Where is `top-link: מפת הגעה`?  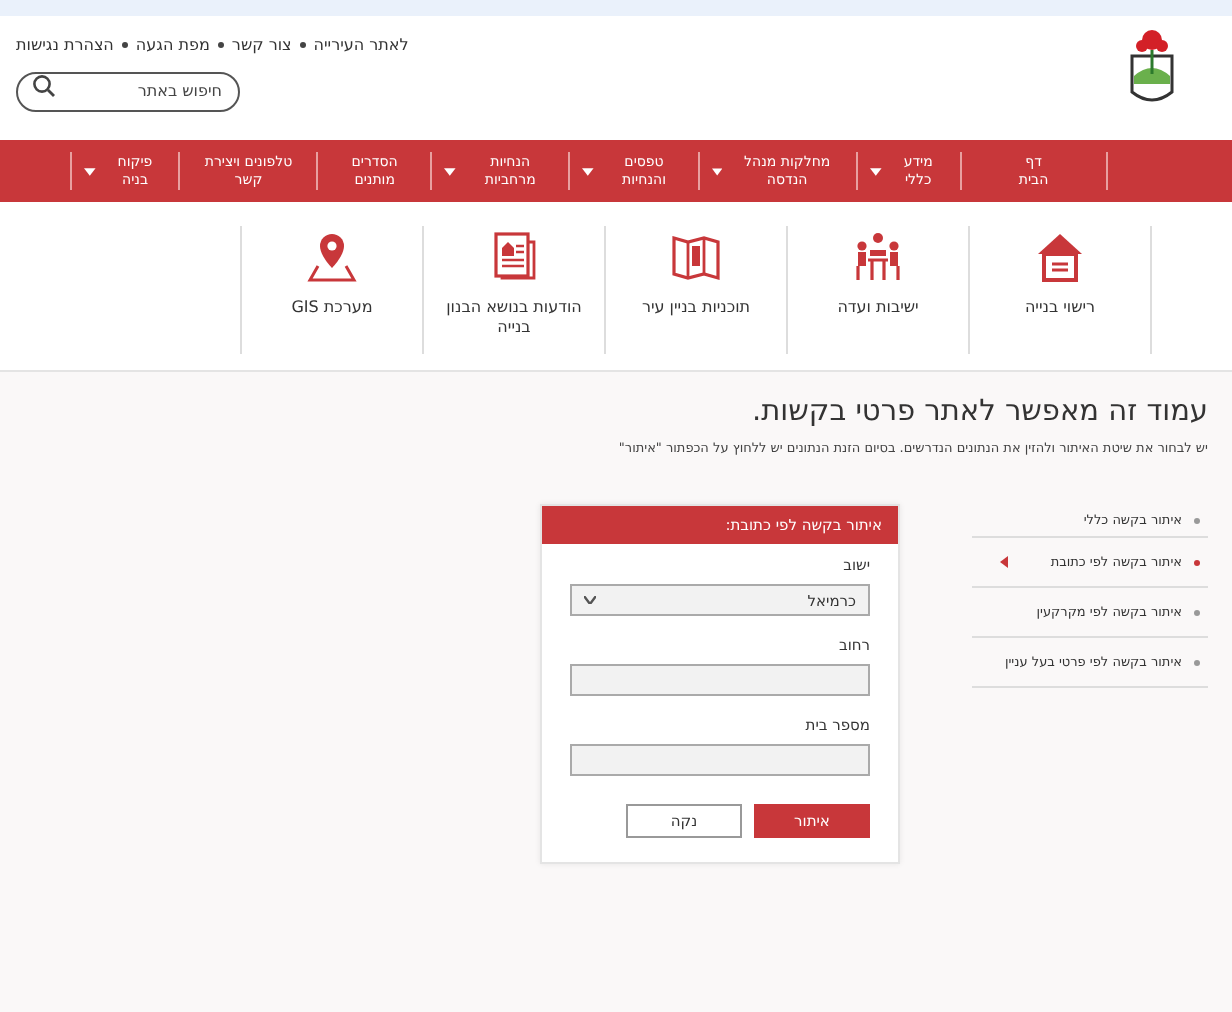 top-link: מפת הגעה is located at coordinates (172, 45).